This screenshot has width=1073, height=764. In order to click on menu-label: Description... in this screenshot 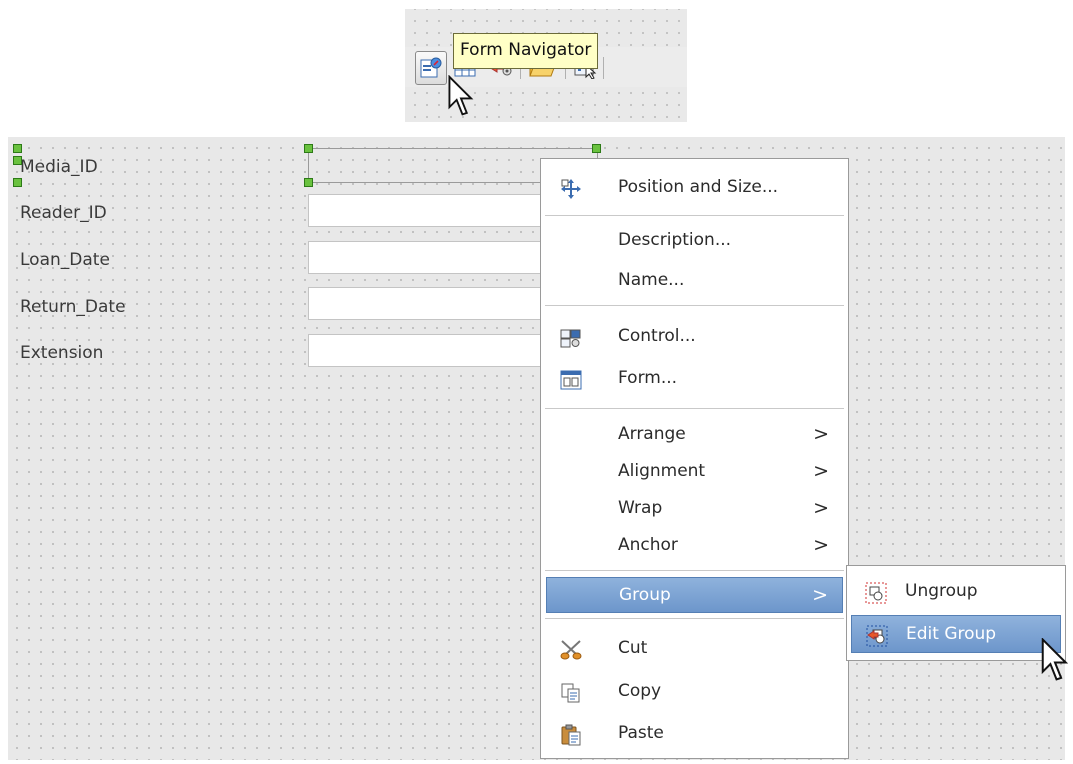, I will do `click(675, 240)`.